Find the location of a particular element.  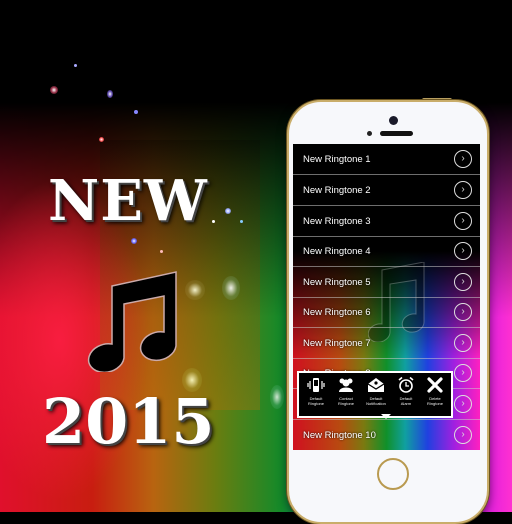

list-item: New Ringtone 4 › is located at coordinates (386, 251).